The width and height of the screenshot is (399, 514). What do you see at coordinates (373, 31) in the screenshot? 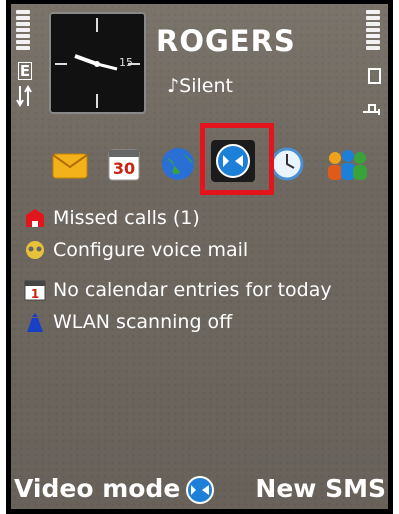
I see `battery-level-icon` at bounding box center [373, 31].